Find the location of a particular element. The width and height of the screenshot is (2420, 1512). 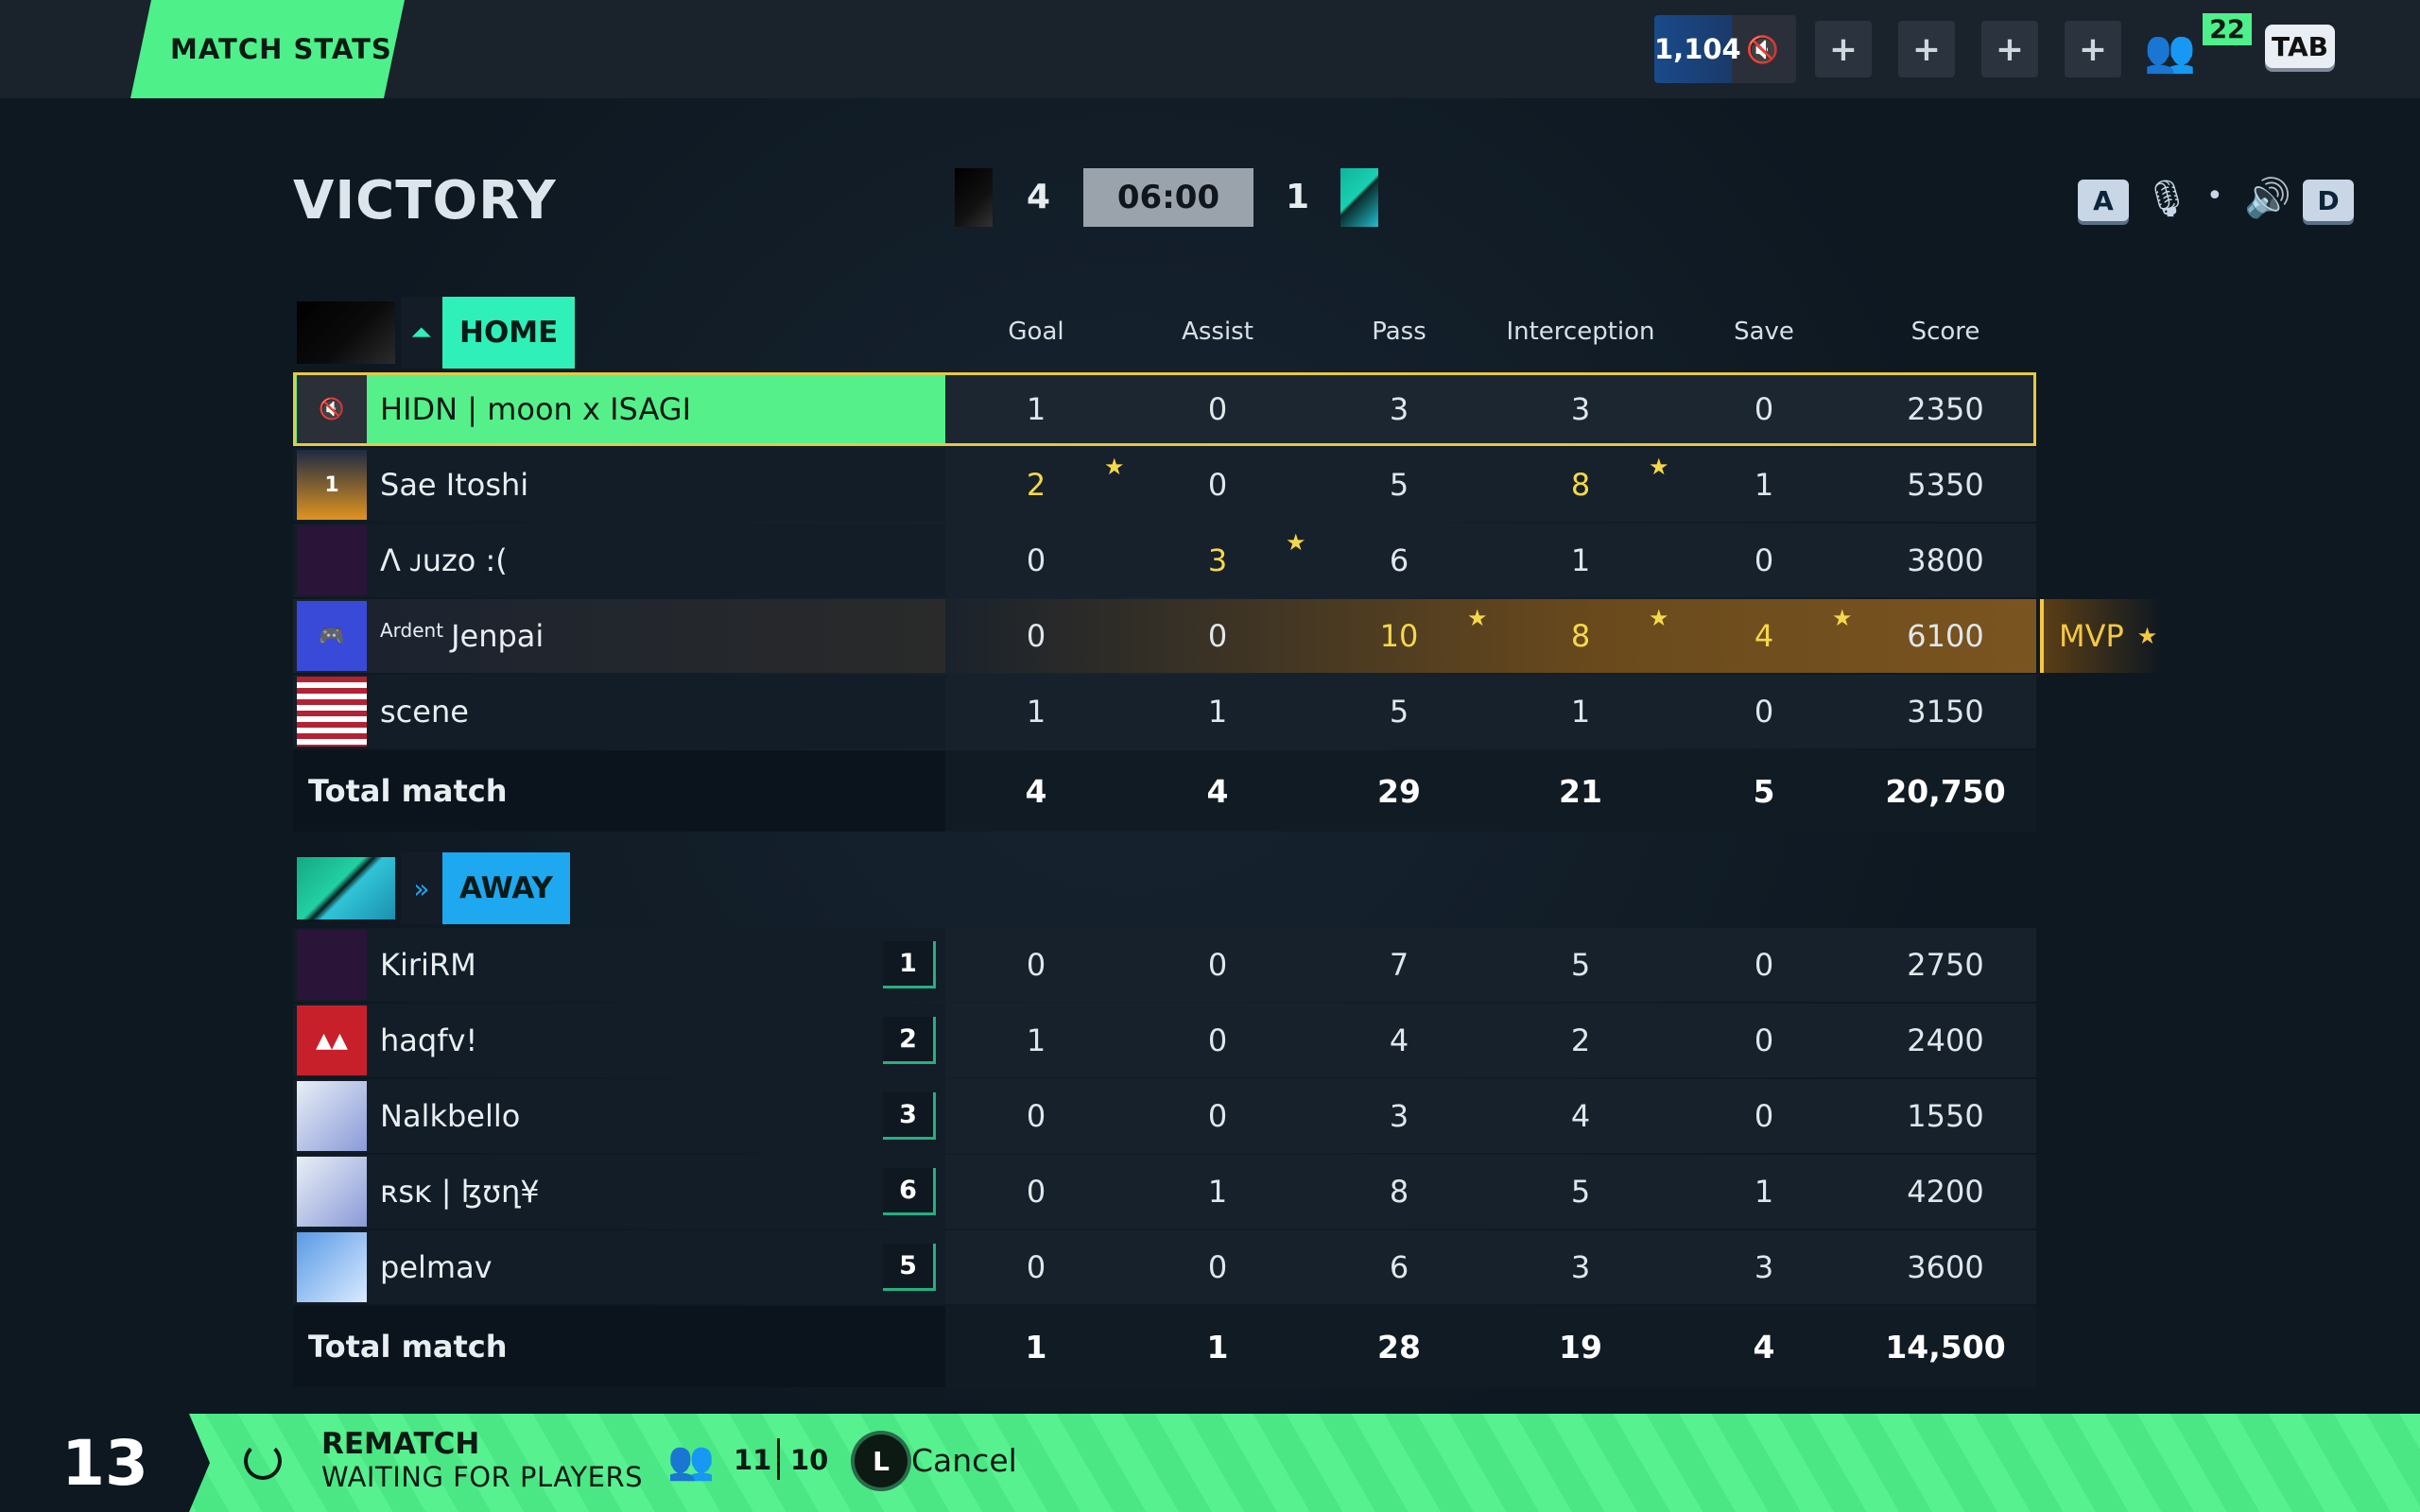

stat-interception: 4 is located at coordinates (1580, 1116).